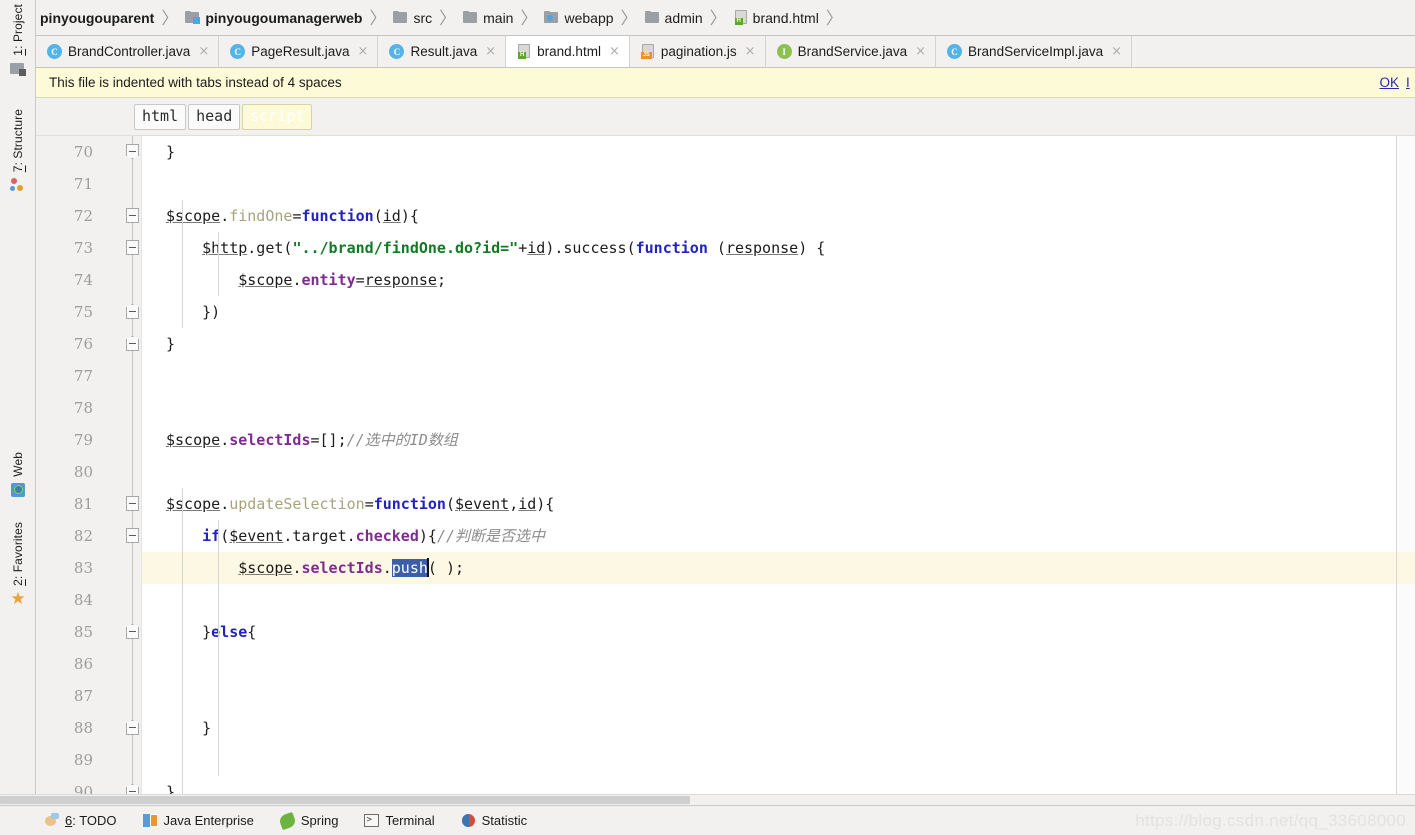  I want to click on code-line-75: }), so click(769, 312).